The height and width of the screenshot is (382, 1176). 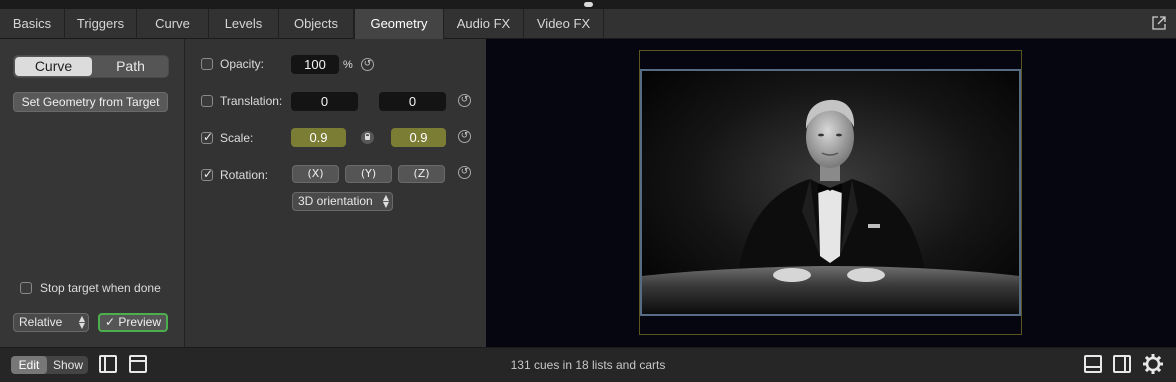 I want to click on rotate-x-button: (X), so click(x=315, y=174).